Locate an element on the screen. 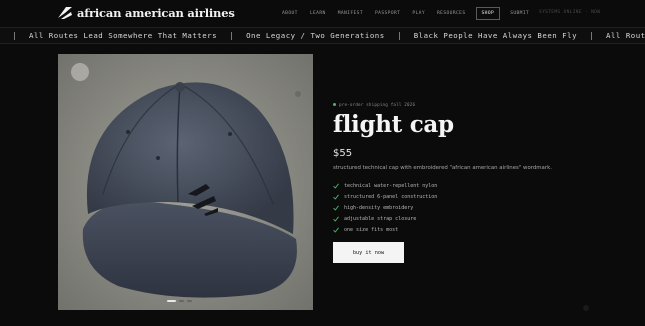 The height and width of the screenshot is (326, 645). preorder-eyebrow: pre-order shipping fall 2026 is located at coordinates (463, 104).